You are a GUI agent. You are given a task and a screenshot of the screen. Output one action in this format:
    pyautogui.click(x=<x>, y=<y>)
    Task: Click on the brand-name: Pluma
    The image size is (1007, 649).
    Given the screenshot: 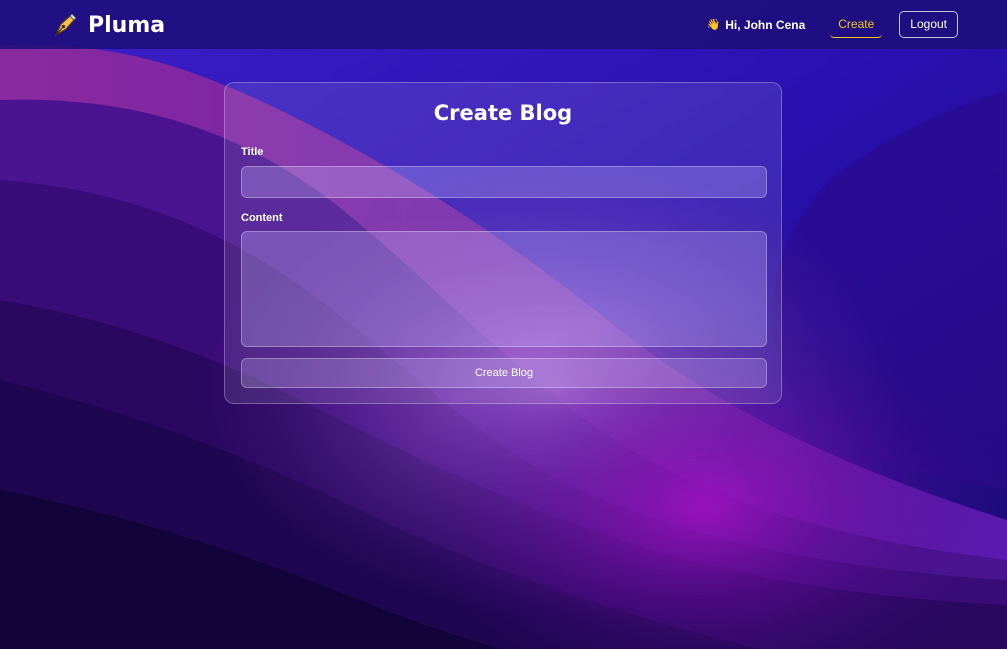 What is the action you would take?
    pyautogui.click(x=127, y=25)
    